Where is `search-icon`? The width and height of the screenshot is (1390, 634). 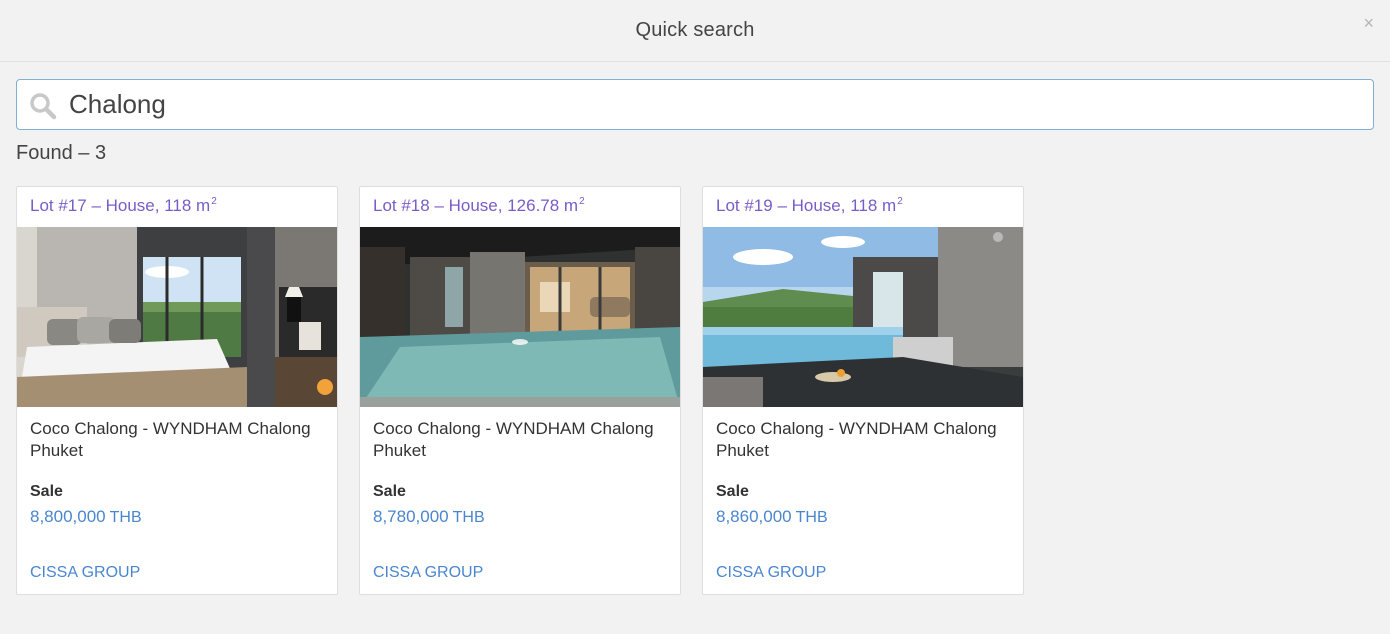 search-icon is located at coordinates (43, 106).